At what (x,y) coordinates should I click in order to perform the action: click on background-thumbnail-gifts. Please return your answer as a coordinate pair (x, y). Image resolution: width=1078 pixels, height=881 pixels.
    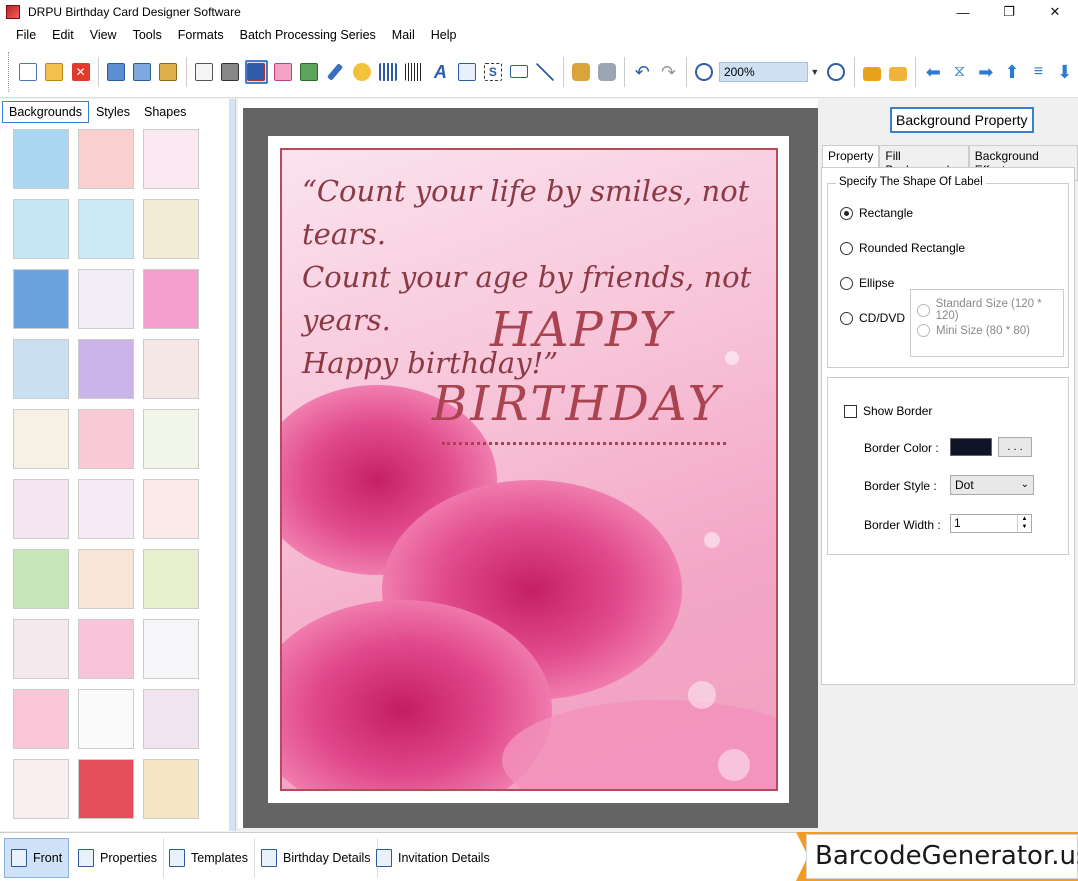
    Looking at the image, I should click on (171, 299).